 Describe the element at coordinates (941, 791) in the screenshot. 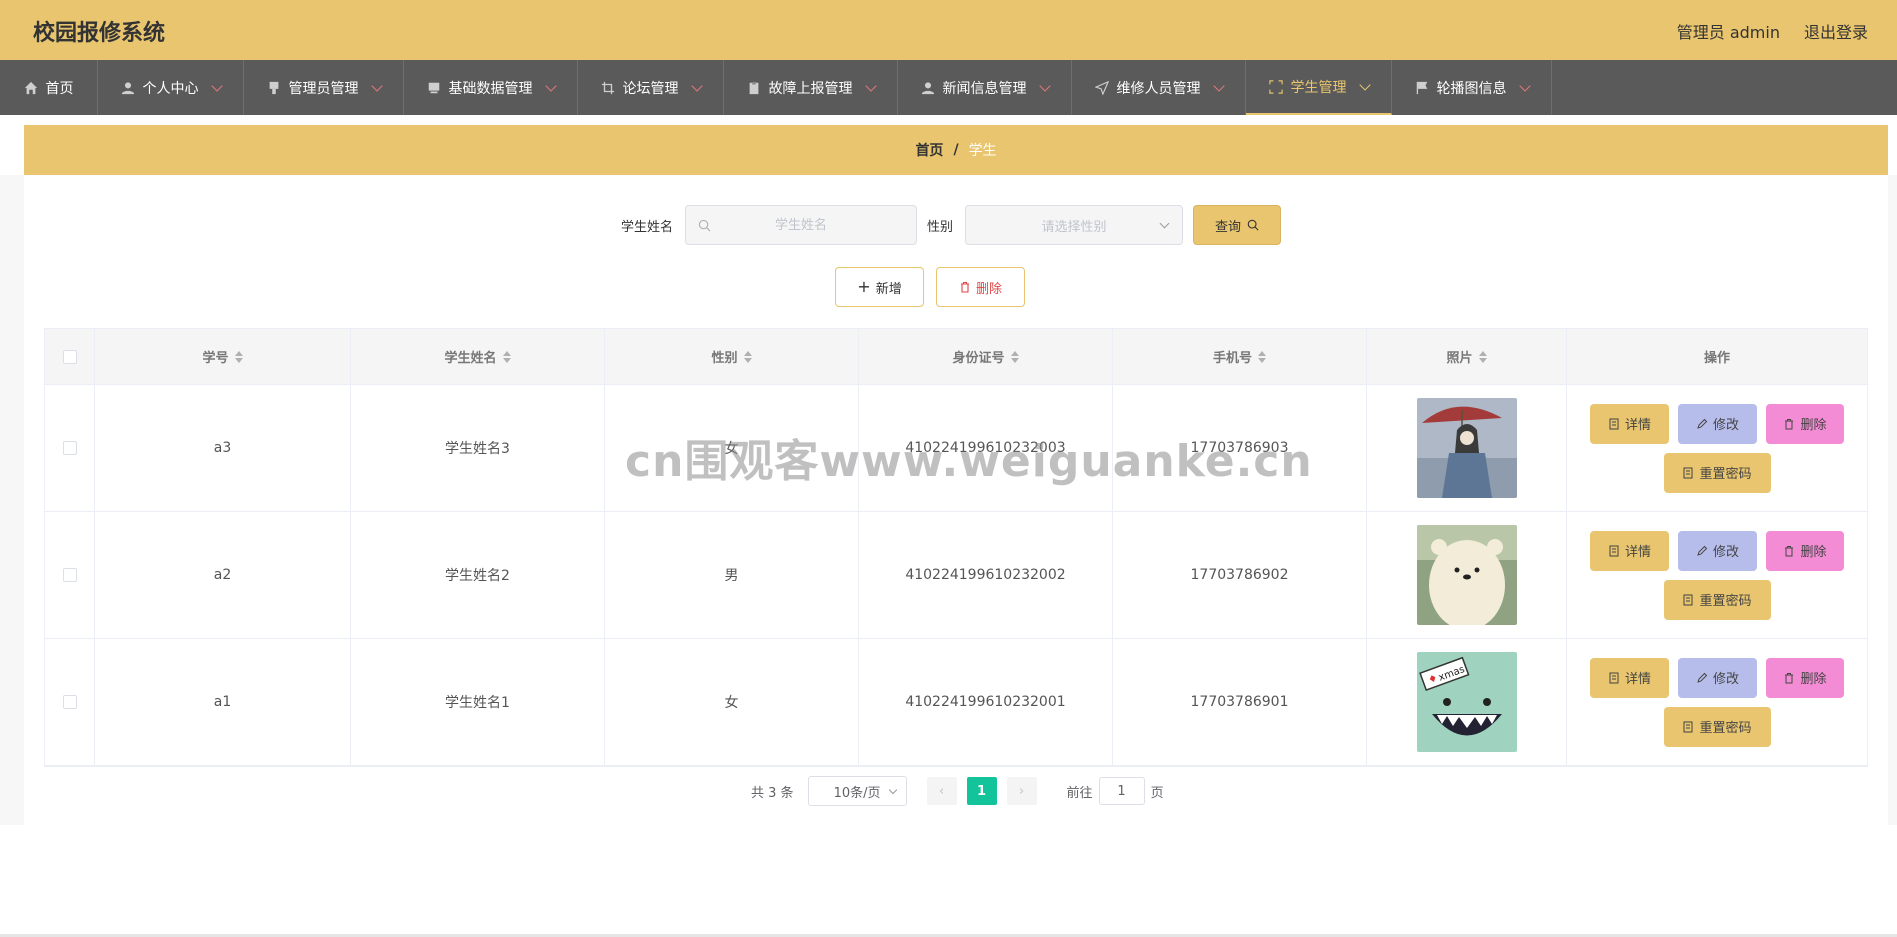

I see `prev-page-button: ‹` at that location.